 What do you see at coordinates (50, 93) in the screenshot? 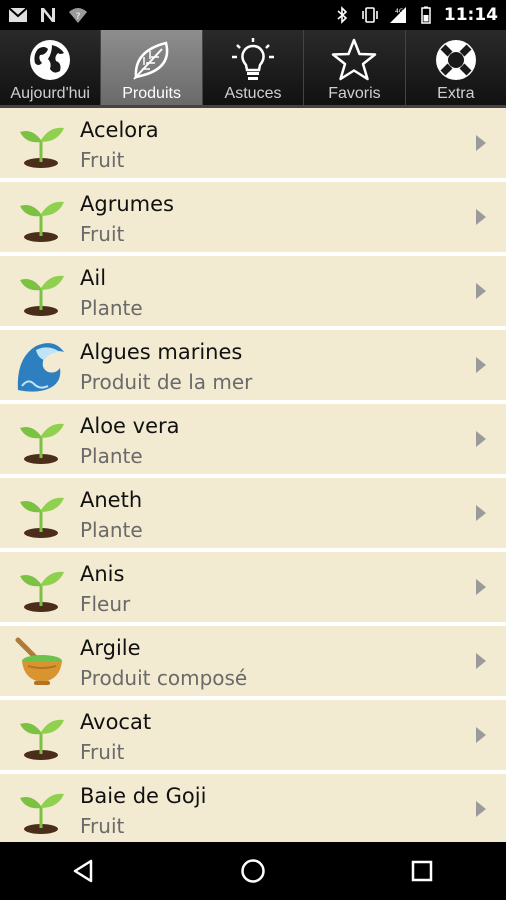
I see `tab-label: Aujourd'hui` at bounding box center [50, 93].